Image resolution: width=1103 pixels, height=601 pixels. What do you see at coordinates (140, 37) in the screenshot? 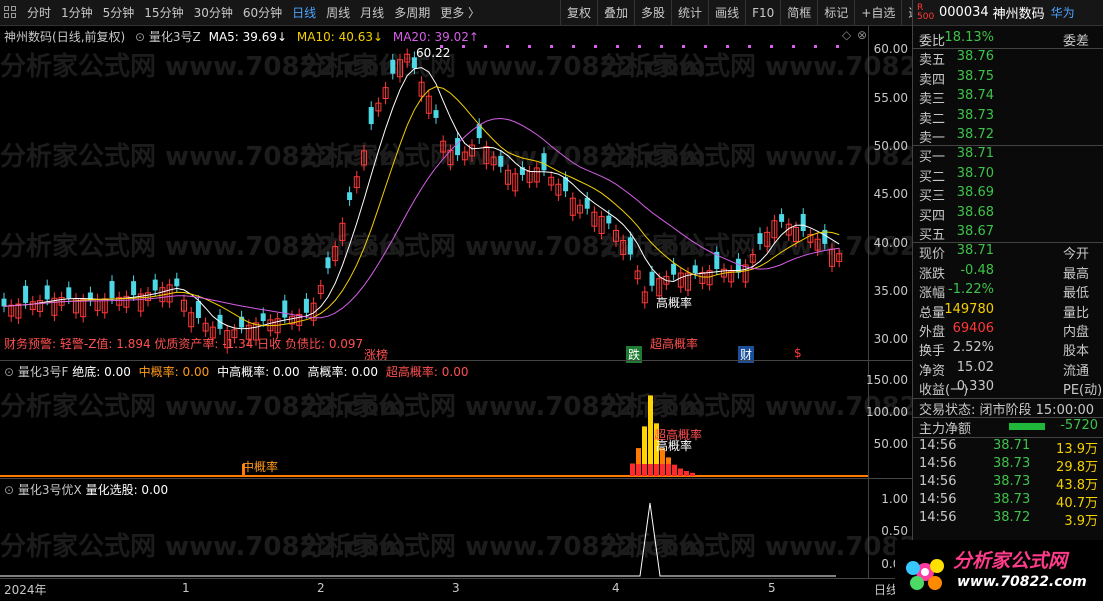
I see `collapse-icon: ⊙` at bounding box center [140, 37].